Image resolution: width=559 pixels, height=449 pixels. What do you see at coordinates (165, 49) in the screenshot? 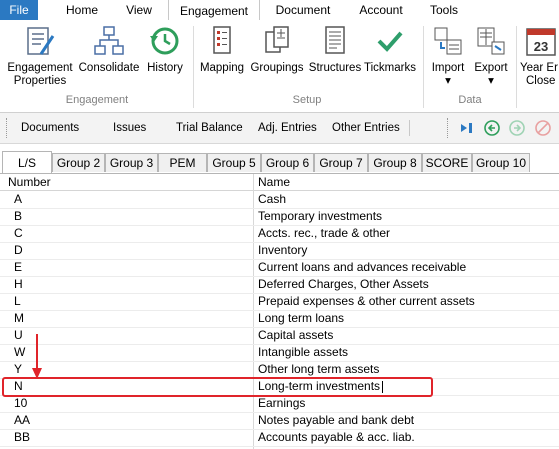
I see `history-button: History` at bounding box center [165, 49].